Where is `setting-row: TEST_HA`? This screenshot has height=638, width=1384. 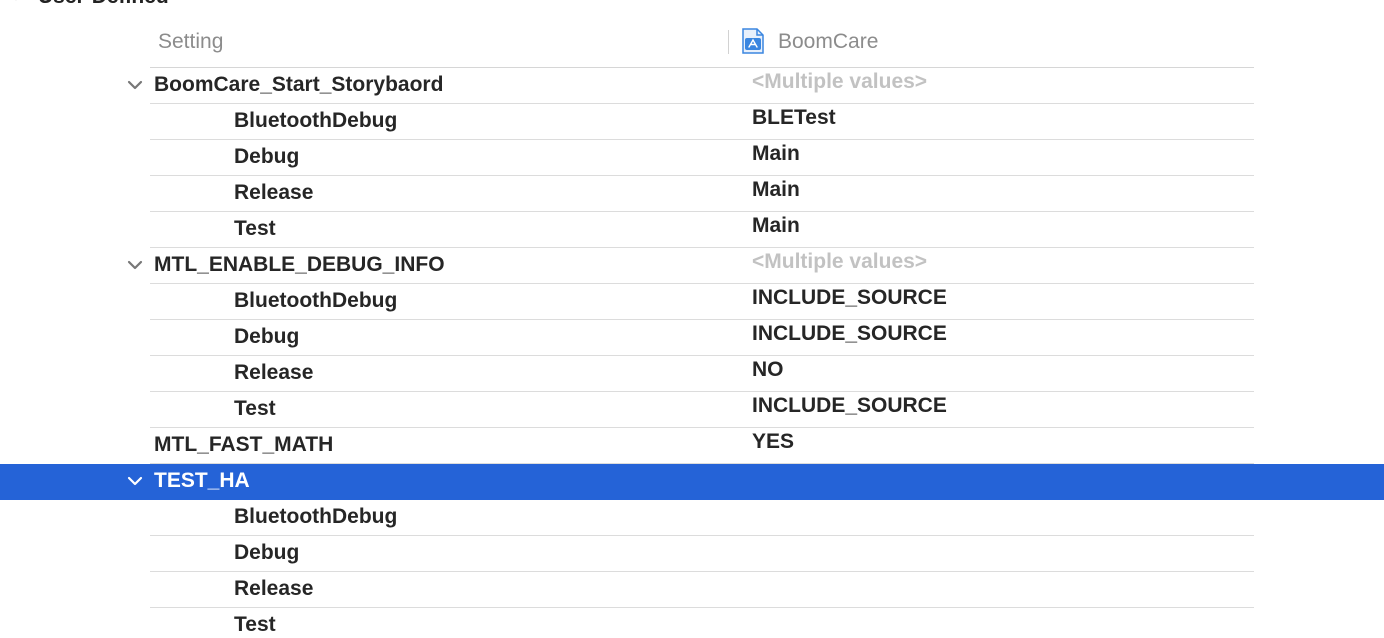 setting-row: TEST_HA is located at coordinates (692, 482).